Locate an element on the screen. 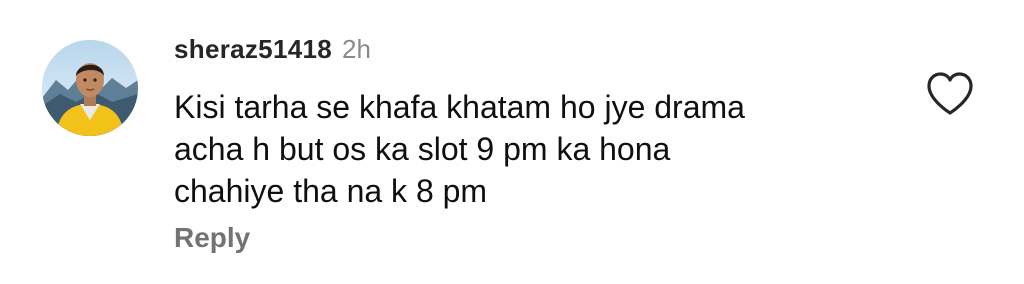 The height and width of the screenshot is (284, 1024). avatar-photo is located at coordinates (90, 88).